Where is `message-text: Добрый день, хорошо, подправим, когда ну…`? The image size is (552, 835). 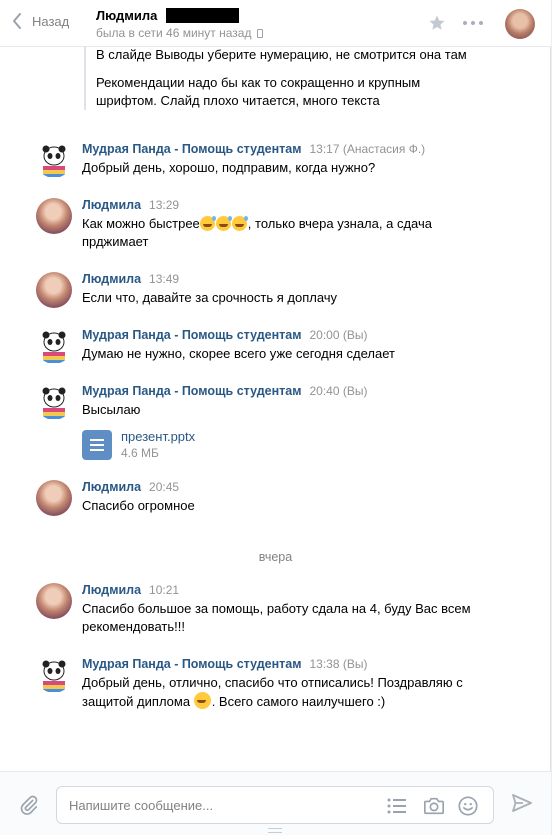
message-text: Добрый день, хорошо, подправим, когда ну… is located at coordinates (229, 167).